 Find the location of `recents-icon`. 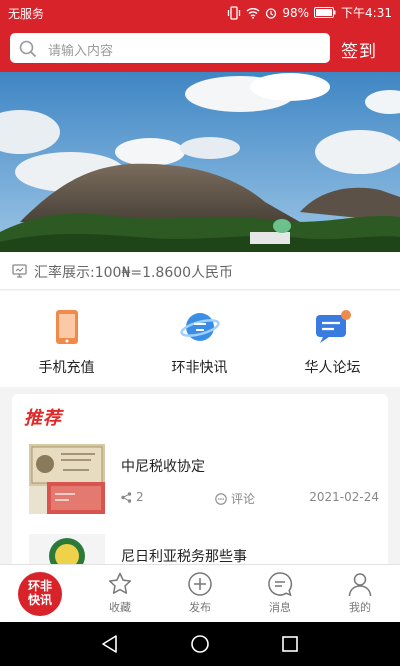

recents-icon is located at coordinates (290, 644).